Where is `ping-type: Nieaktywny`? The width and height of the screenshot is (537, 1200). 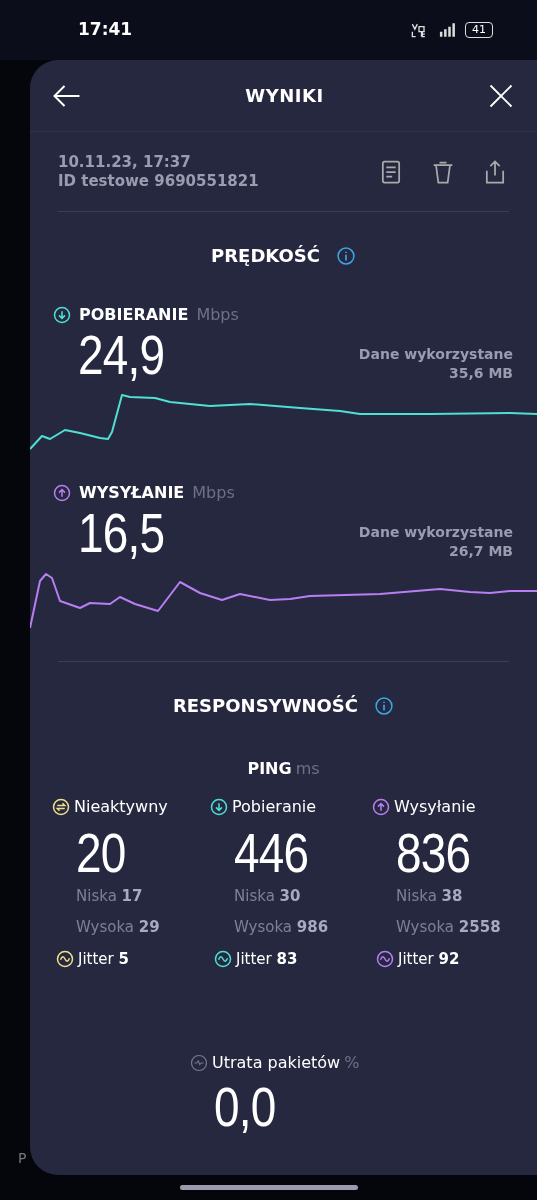 ping-type: Nieaktywny is located at coordinates (121, 807).